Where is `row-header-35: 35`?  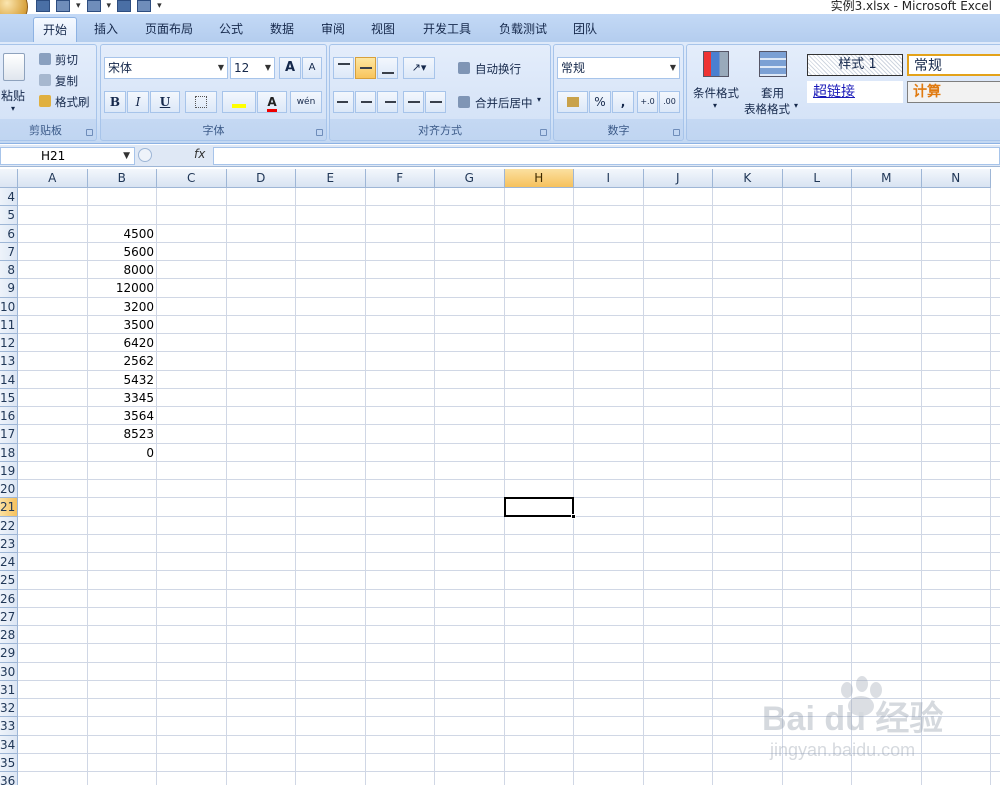
row-header-35: 35 is located at coordinates (9, 762).